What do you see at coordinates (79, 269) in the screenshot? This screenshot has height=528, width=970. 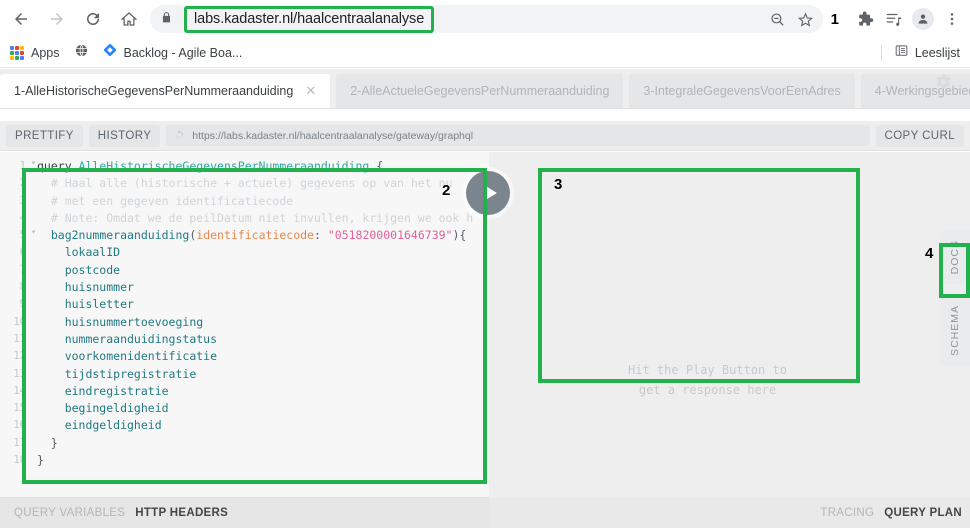 I see `code-token: postcode` at bounding box center [79, 269].